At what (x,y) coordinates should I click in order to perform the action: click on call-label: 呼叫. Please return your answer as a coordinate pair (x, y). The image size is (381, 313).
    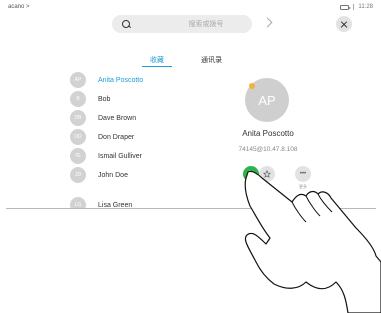
    Looking at the image, I should click on (251, 186).